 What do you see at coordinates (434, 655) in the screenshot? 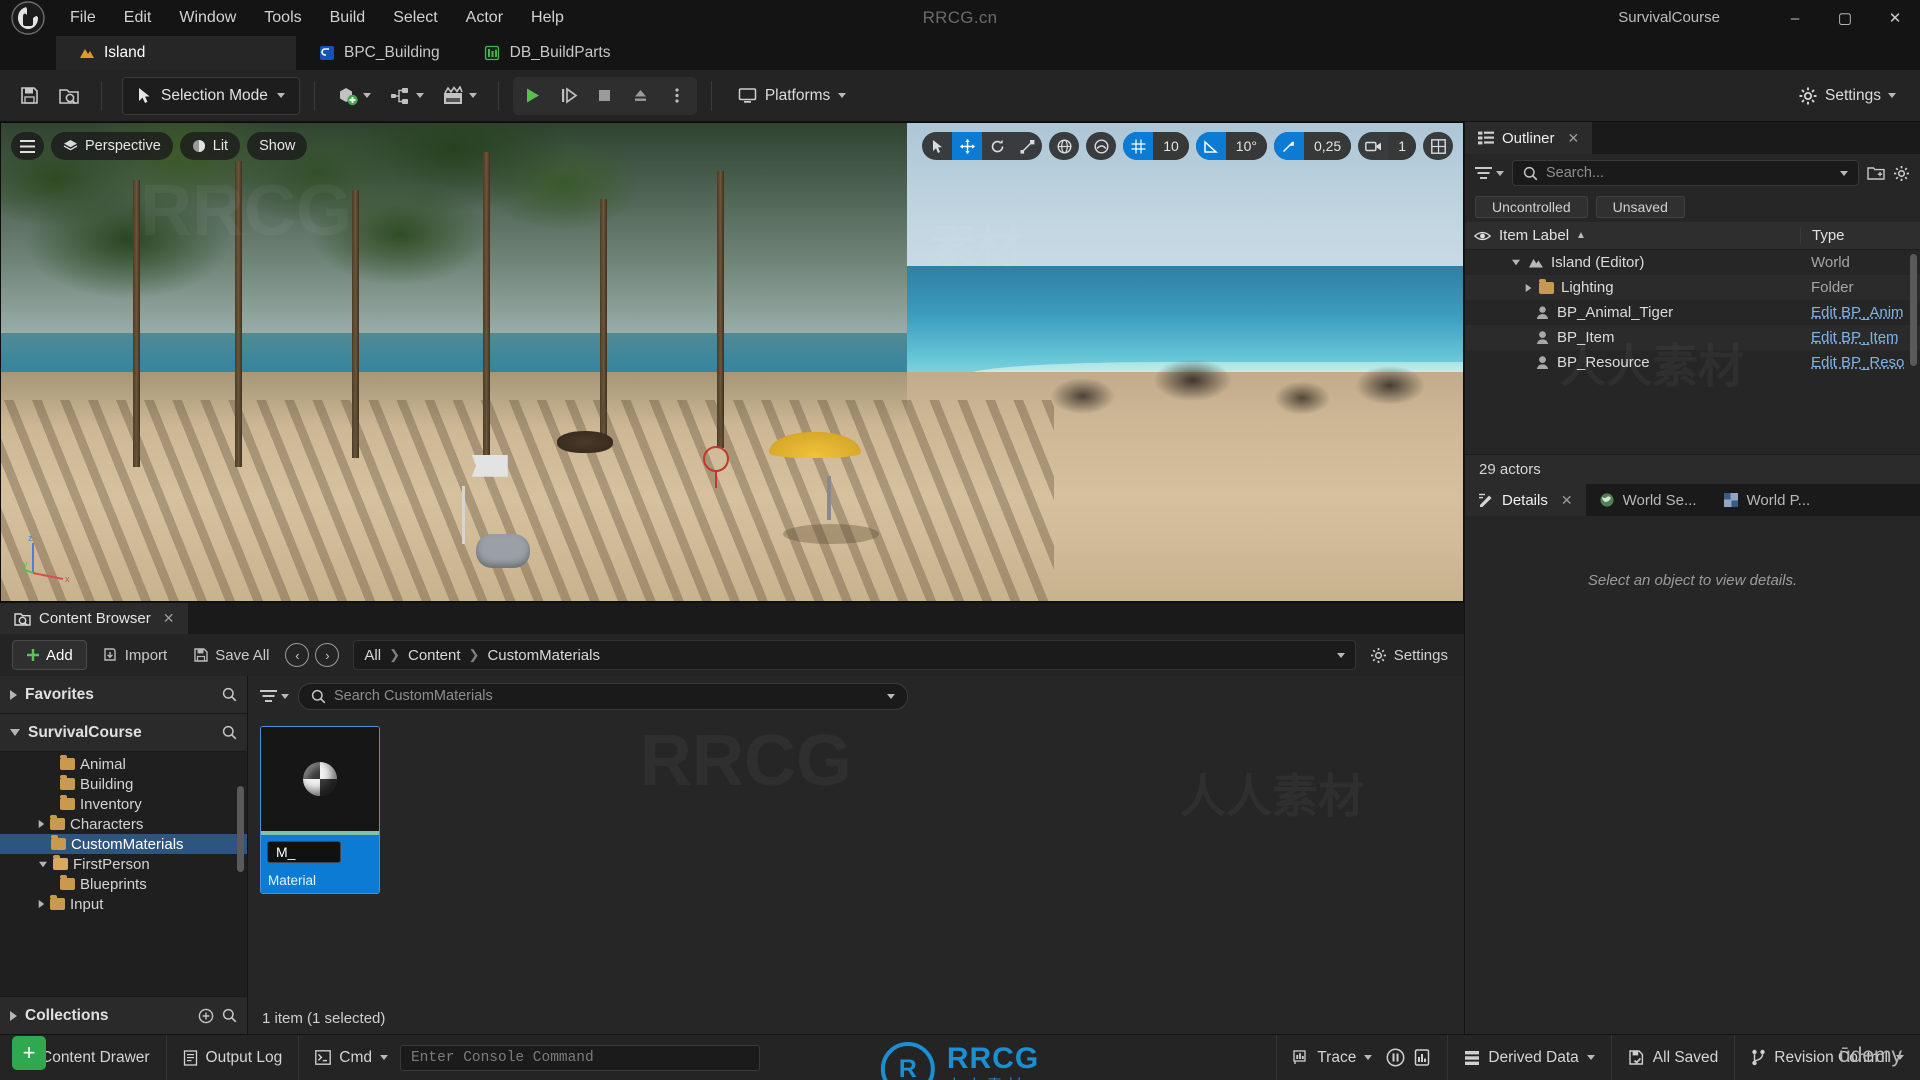
I see `breadcrumb-content: Content` at bounding box center [434, 655].